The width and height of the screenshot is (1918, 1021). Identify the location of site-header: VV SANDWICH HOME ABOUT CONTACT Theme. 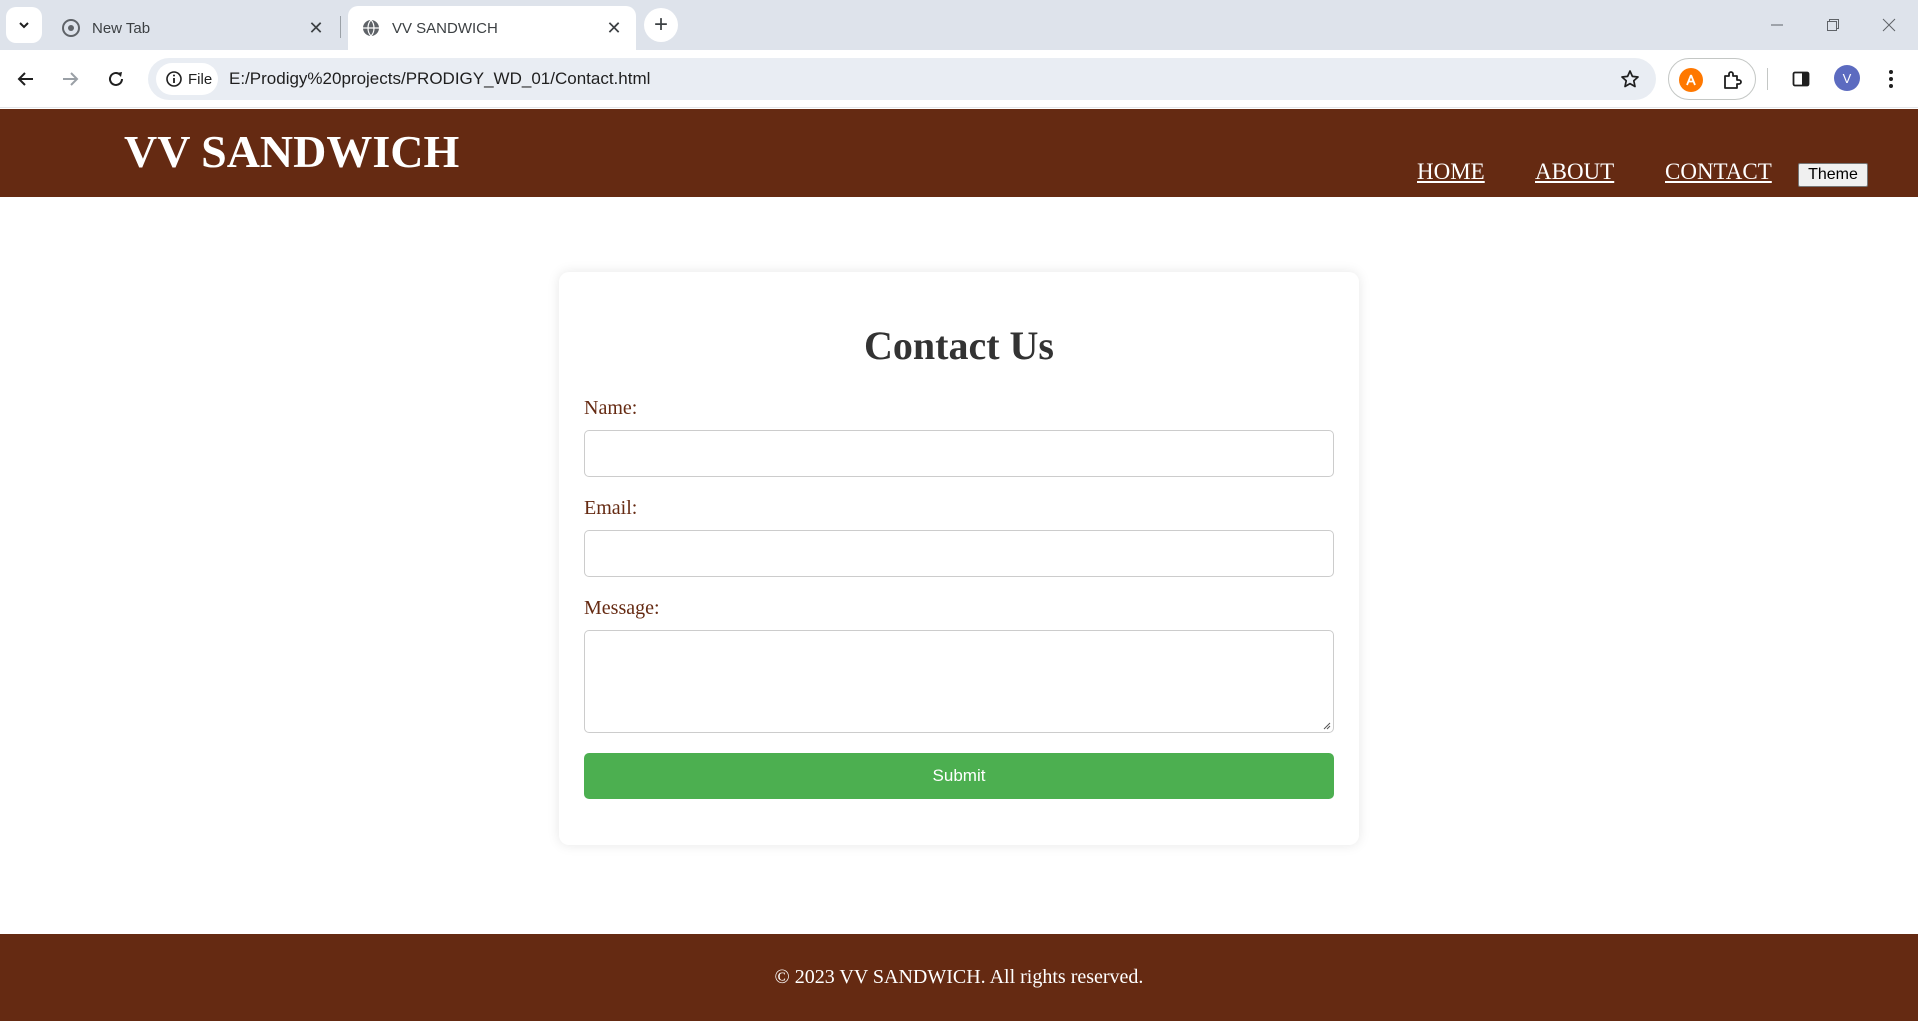
(959, 153).